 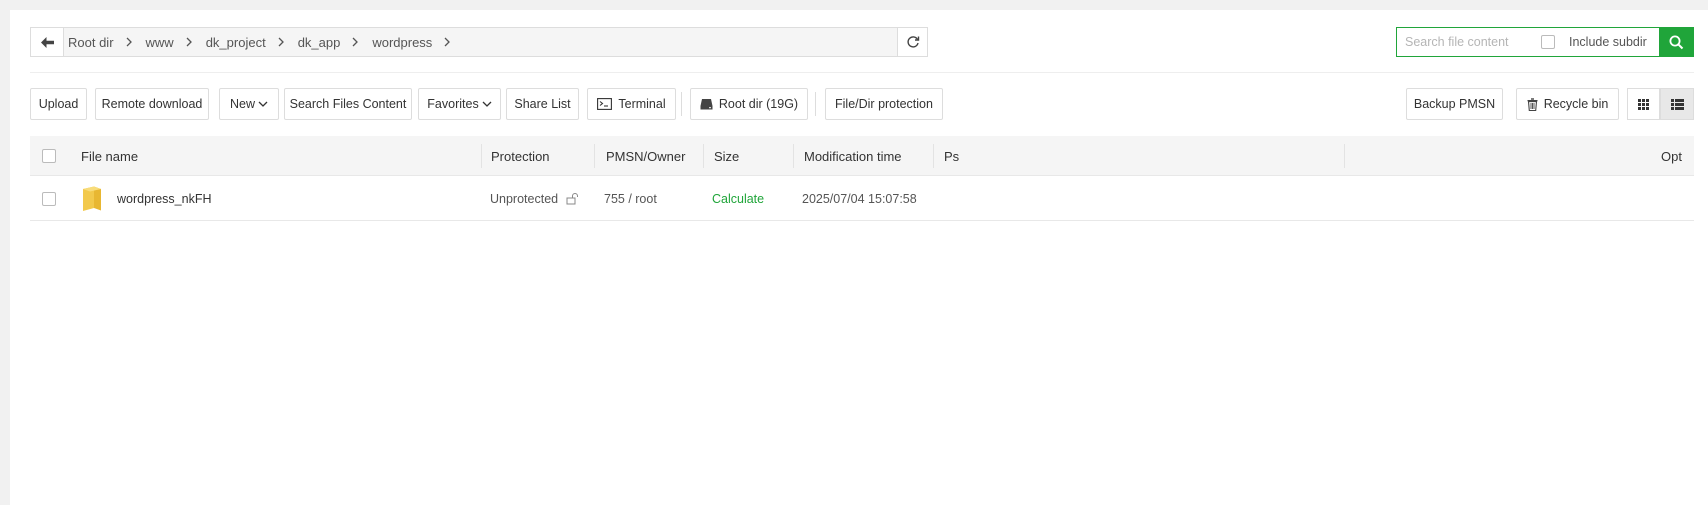 I want to click on recycle-bin-label: Recycle bin, so click(x=1576, y=104).